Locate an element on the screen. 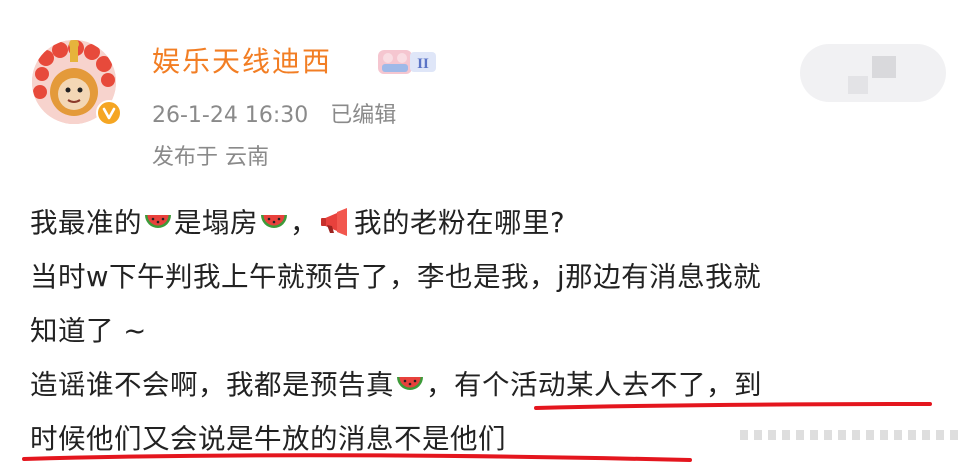 The height and width of the screenshot is (466, 974). location: 发布于 云南 is located at coordinates (210, 157).